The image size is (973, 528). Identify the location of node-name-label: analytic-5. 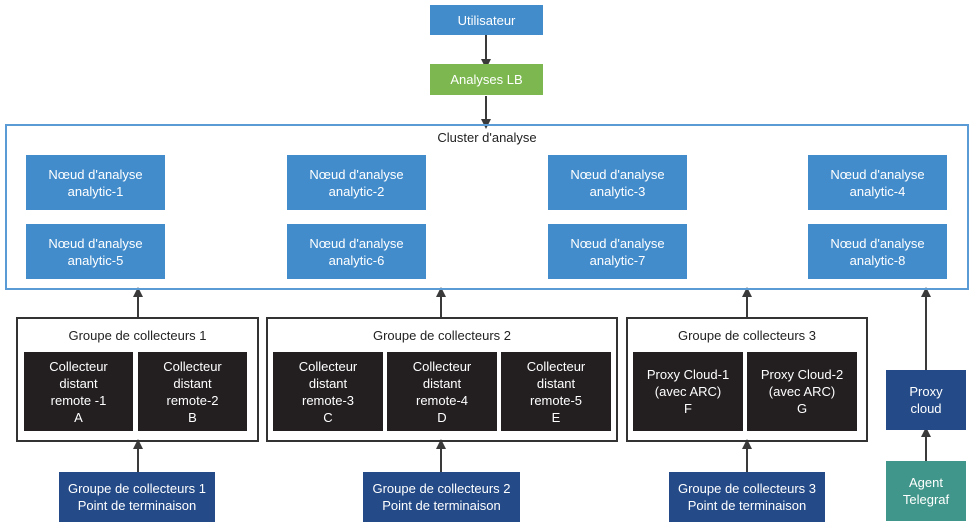
(95, 260).